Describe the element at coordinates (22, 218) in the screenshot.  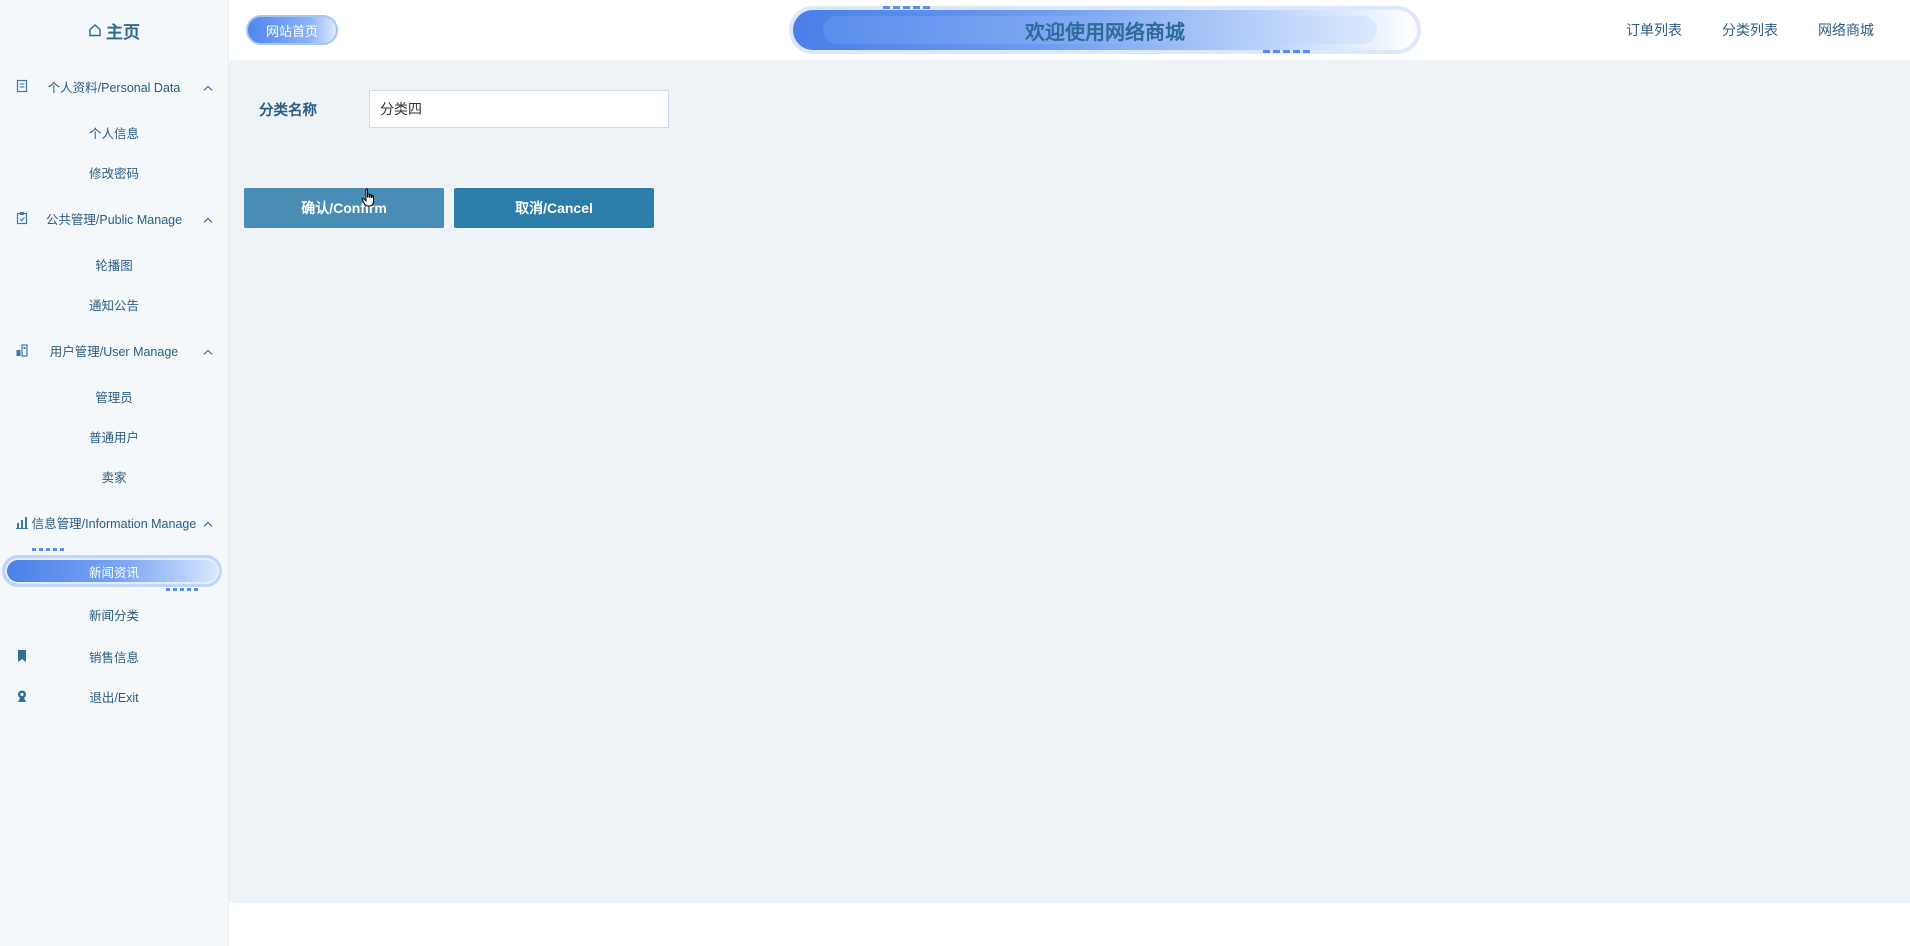
I see `clipboard-icon` at that location.